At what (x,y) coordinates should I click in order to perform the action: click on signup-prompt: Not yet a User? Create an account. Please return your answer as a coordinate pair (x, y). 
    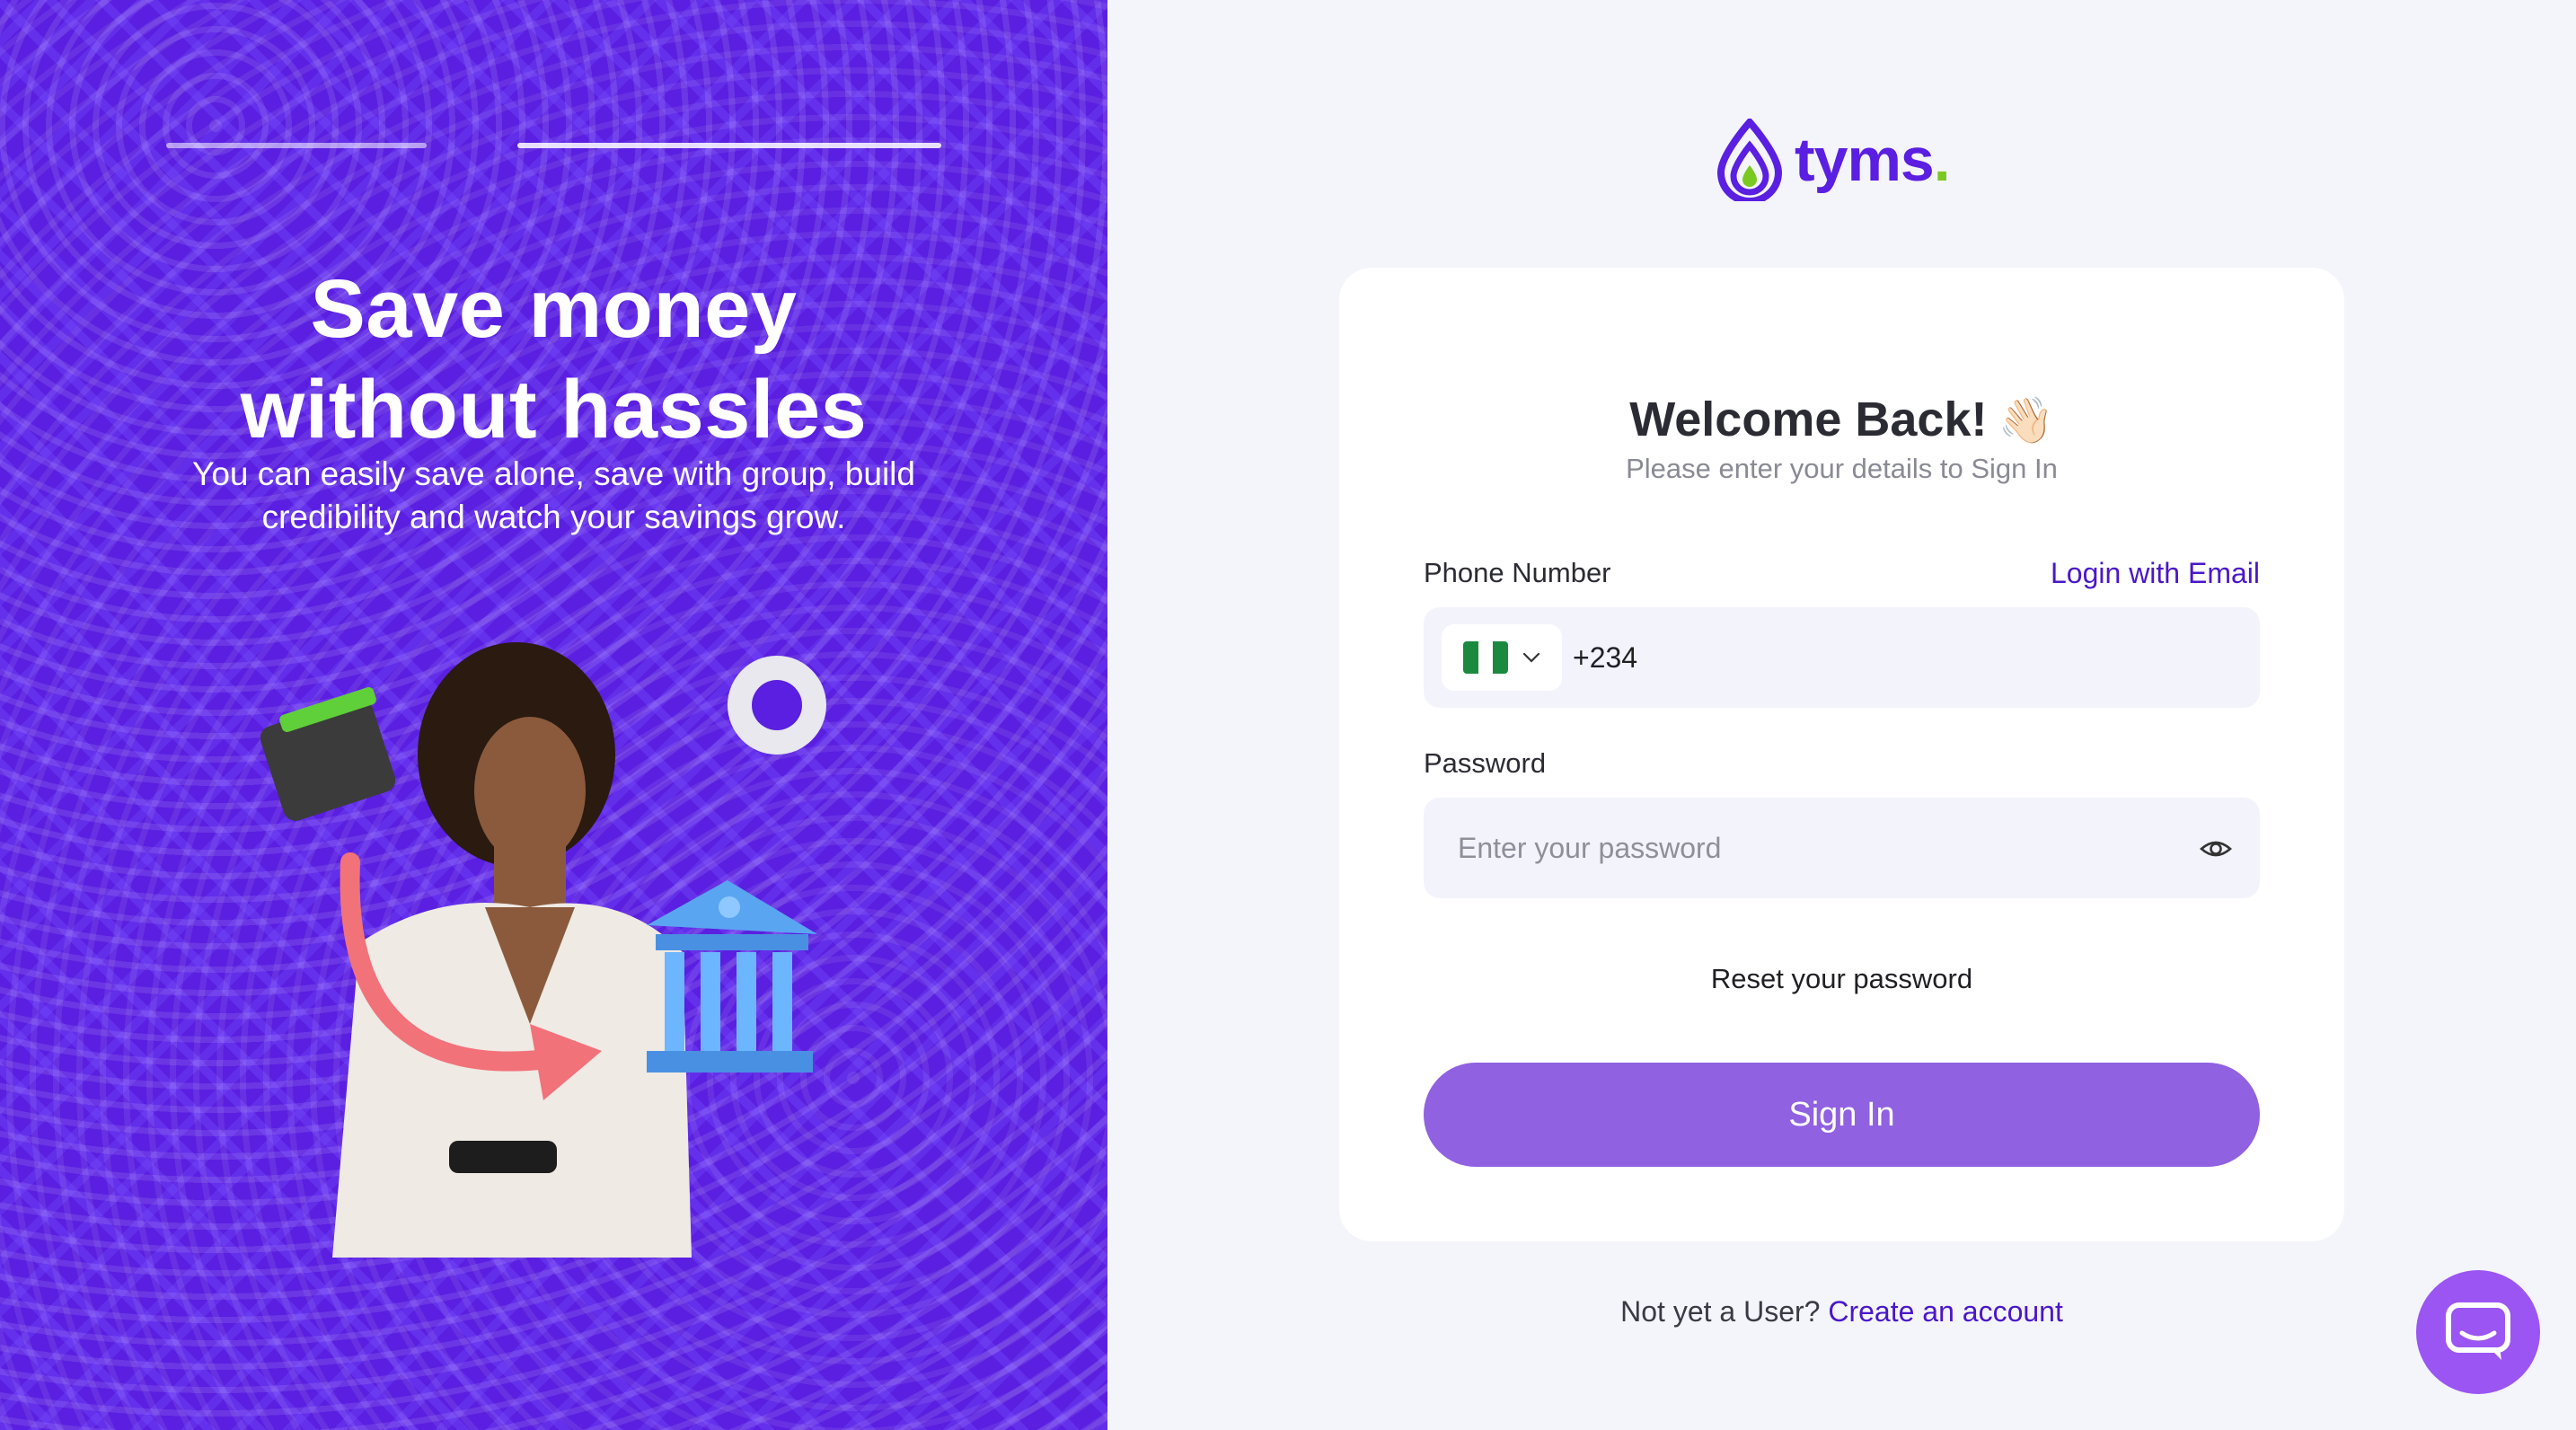
    Looking at the image, I should click on (1841, 1311).